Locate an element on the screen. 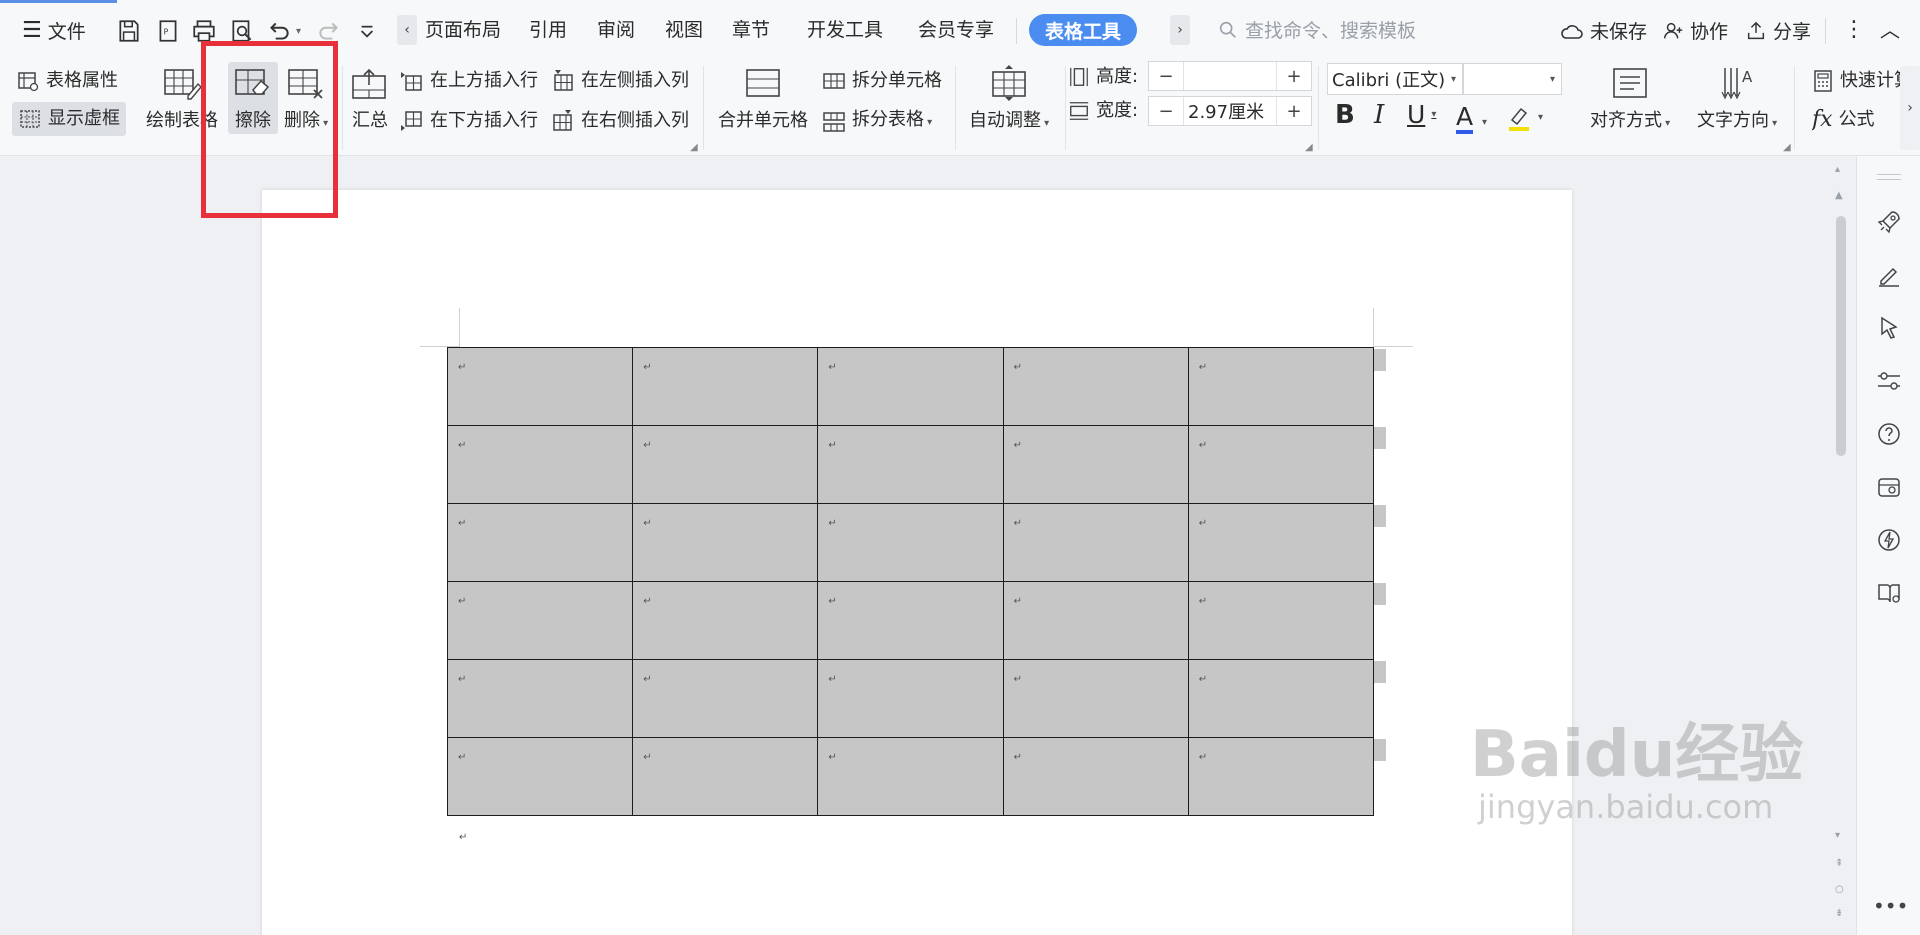  scroll-down-icon: ▾ is located at coordinates (1837, 835).